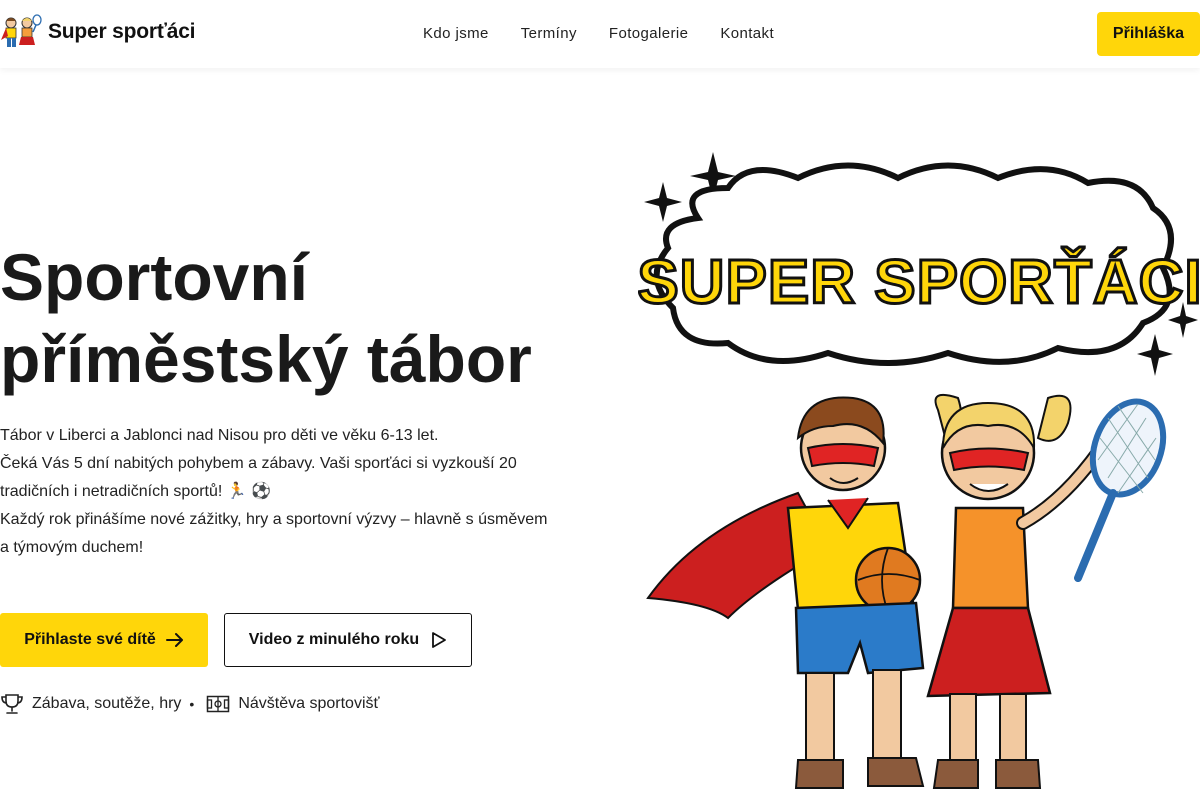 Image resolution: width=1200 pixels, height=800 pixels. I want to click on register-child-button: Přihlaste své dítě, so click(104, 640).